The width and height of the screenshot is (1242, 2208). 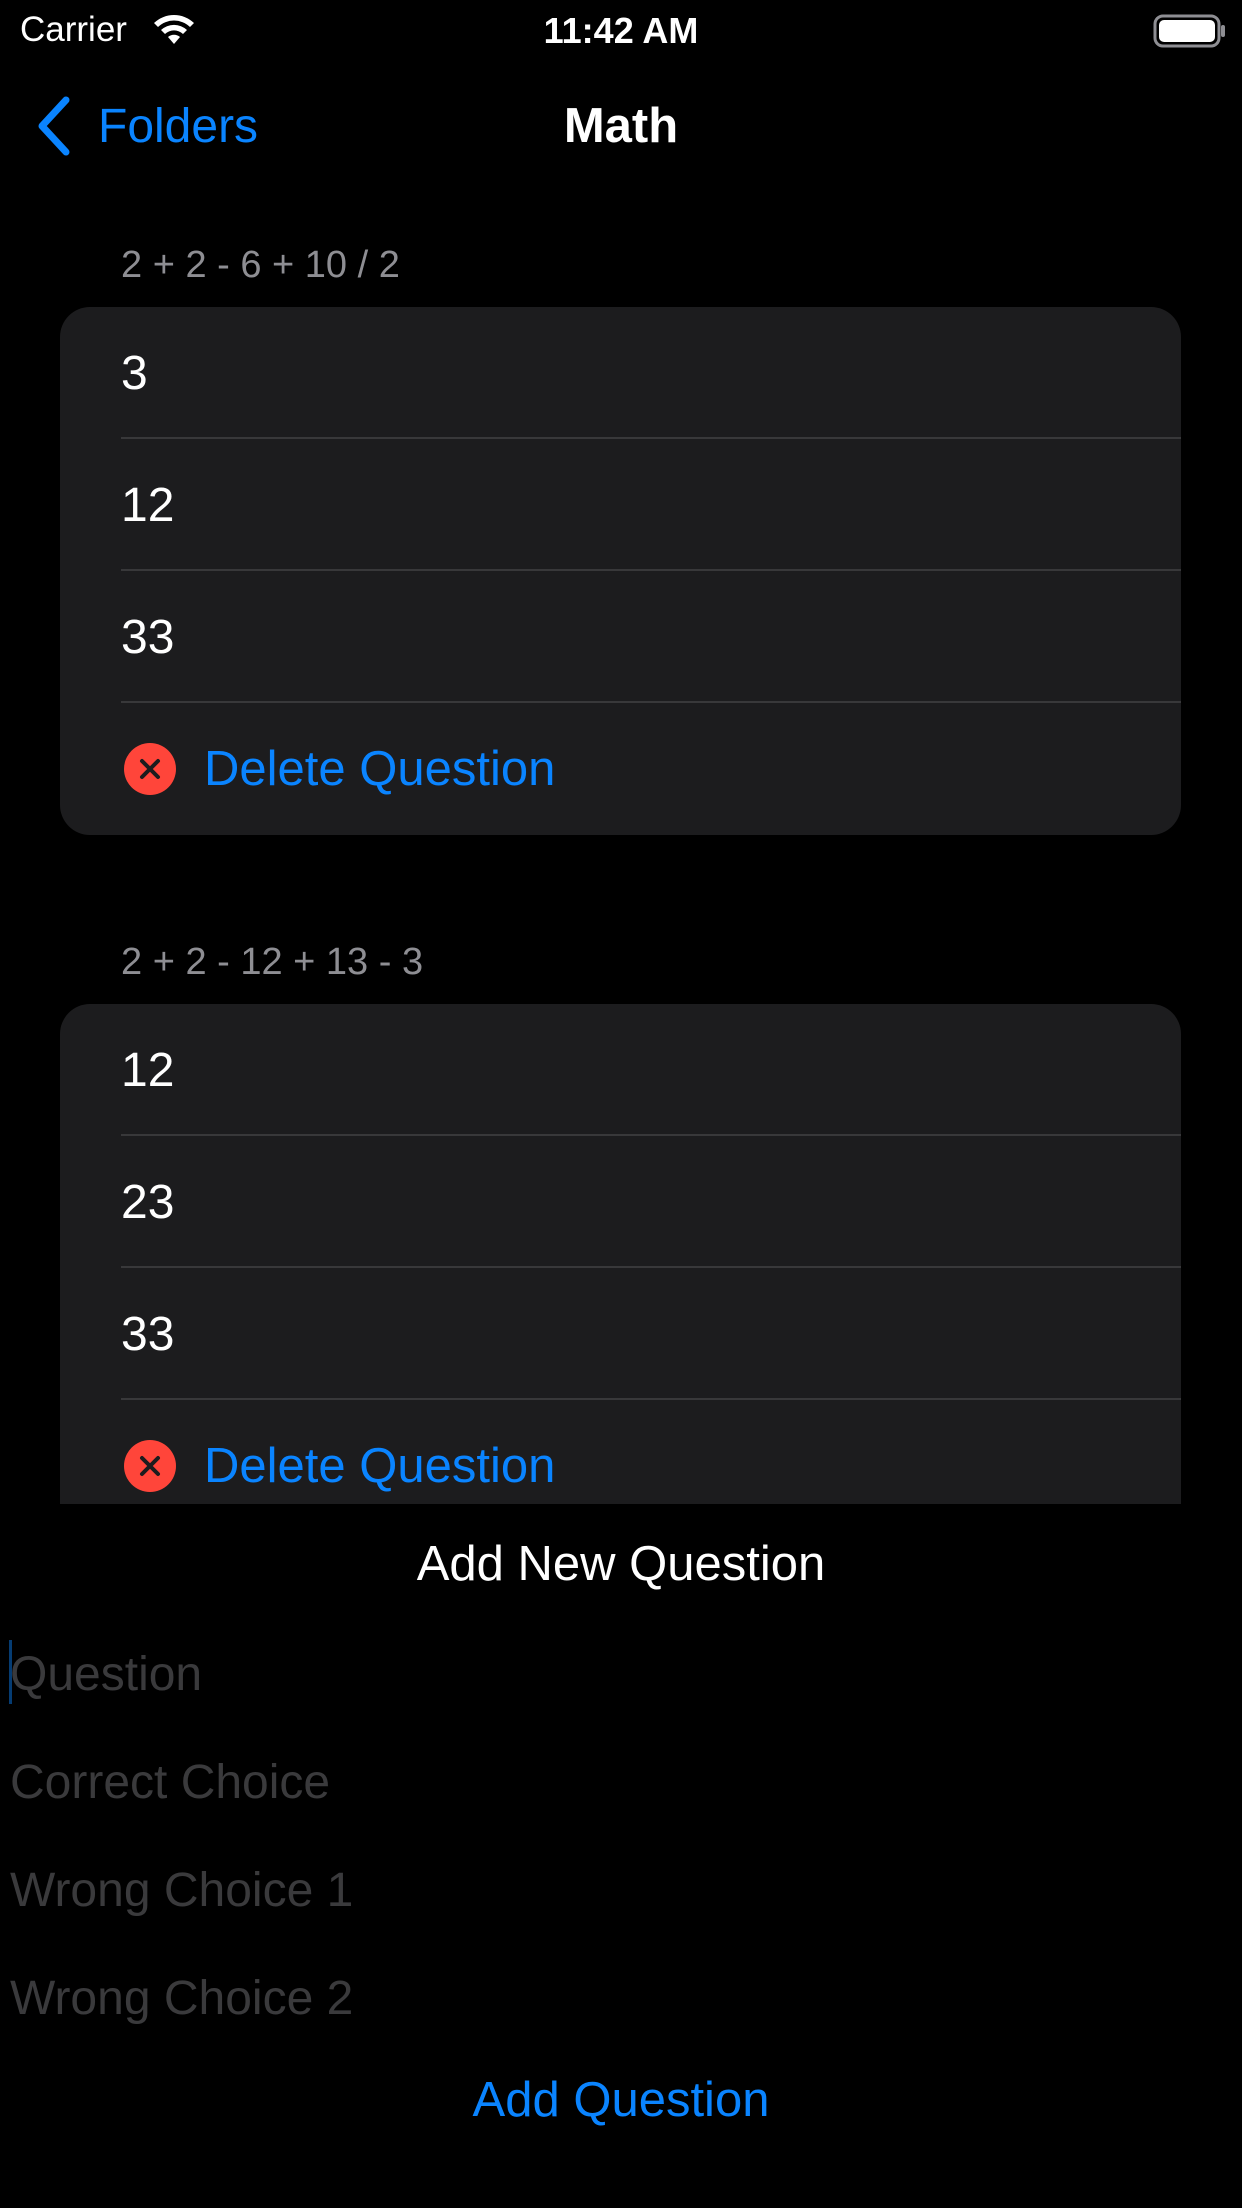 I want to click on choice-label: 23, so click(x=148, y=1202).